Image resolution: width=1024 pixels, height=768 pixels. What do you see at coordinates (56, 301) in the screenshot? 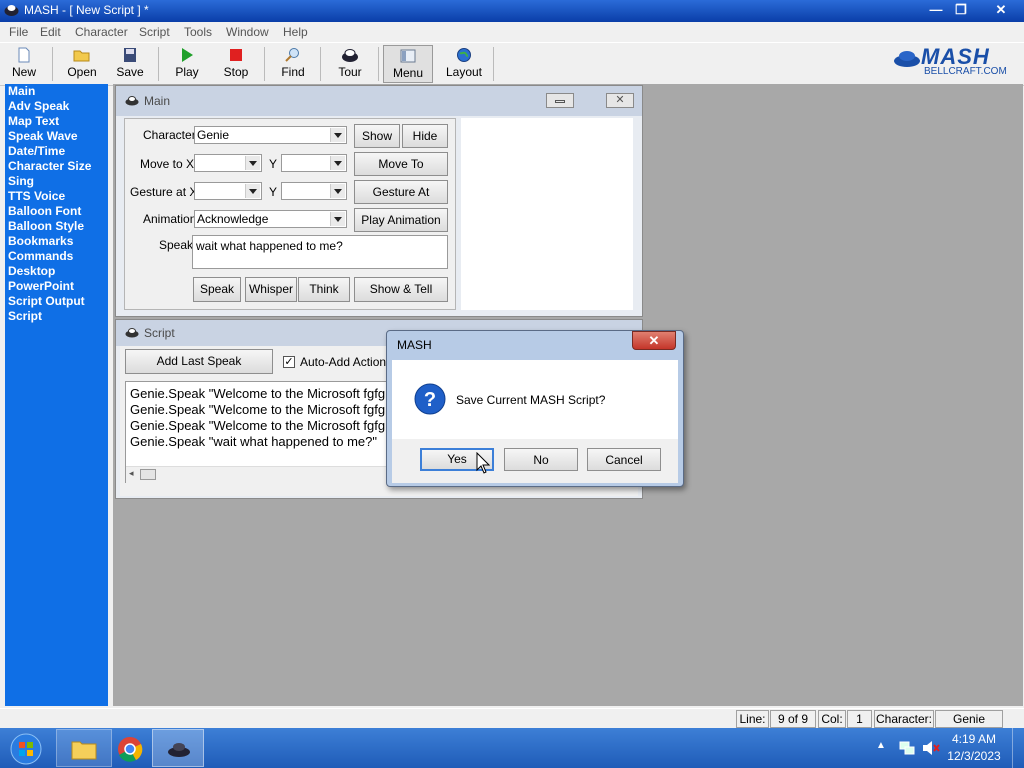
I see `nav-item-script-output: Script Output` at bounding box center [56, 301].